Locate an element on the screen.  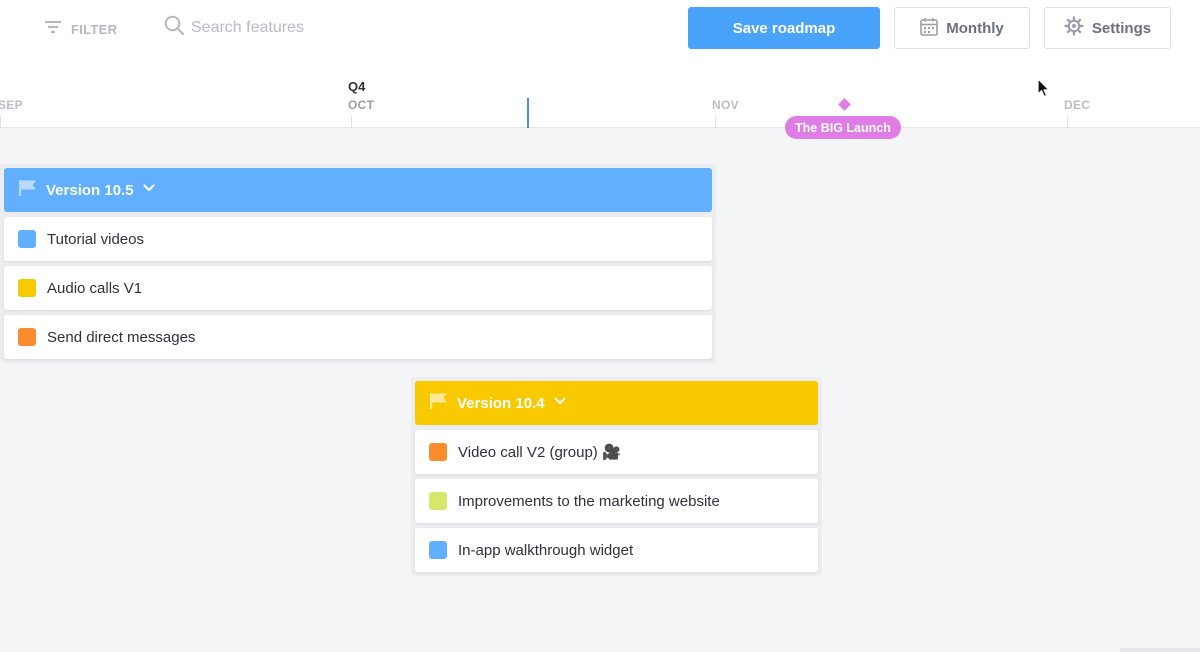
mouse-cursor-icon is located at coordinates (1044, 90).